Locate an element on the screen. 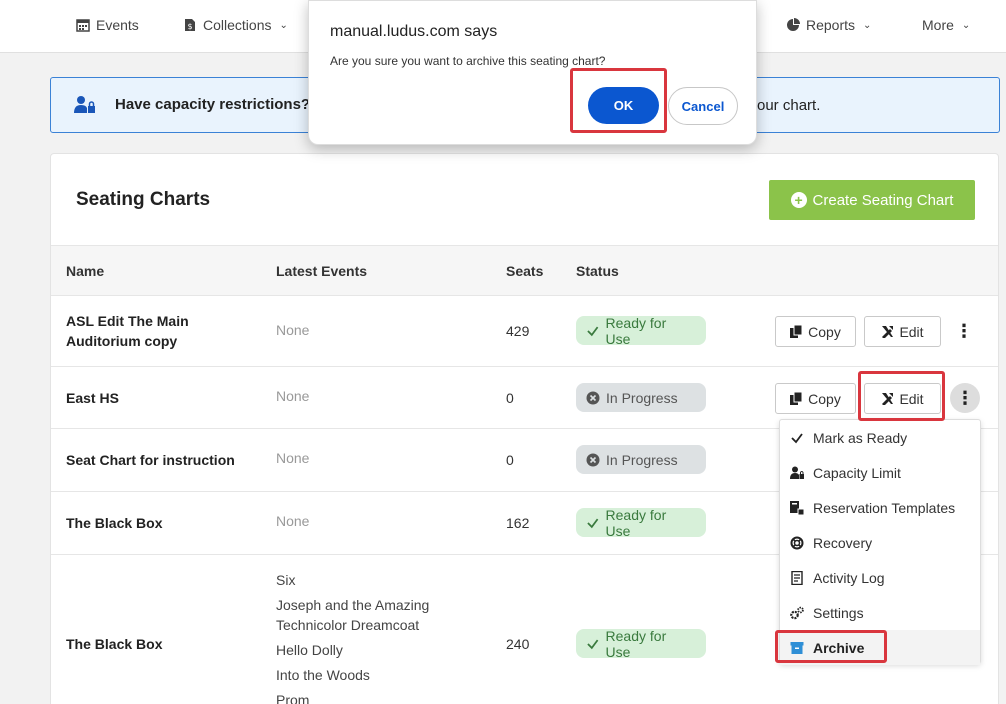 This screenshot has height=704, width=1006. menu-item-capacity-limit: Capacity Limit is located at coordinates (880, 472).